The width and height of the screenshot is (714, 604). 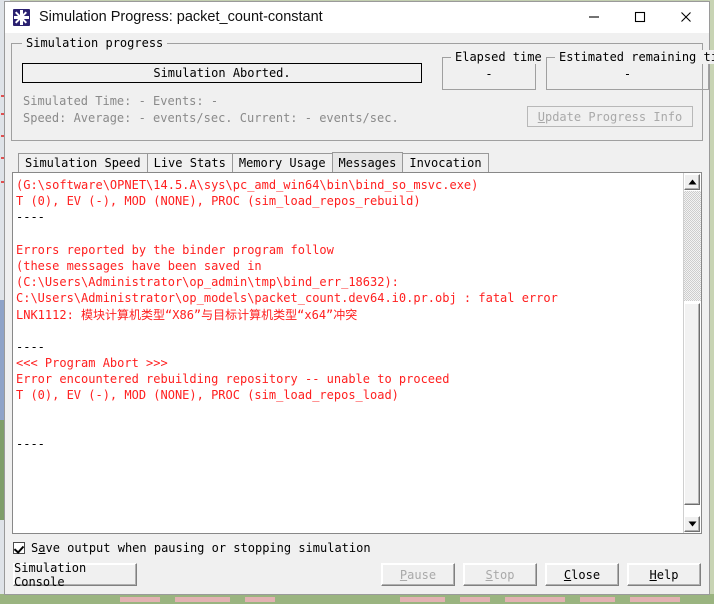 What do you see at coordinates (686, 17) in the screenshot?
I see `close-button` at bounding box center [686, 17].